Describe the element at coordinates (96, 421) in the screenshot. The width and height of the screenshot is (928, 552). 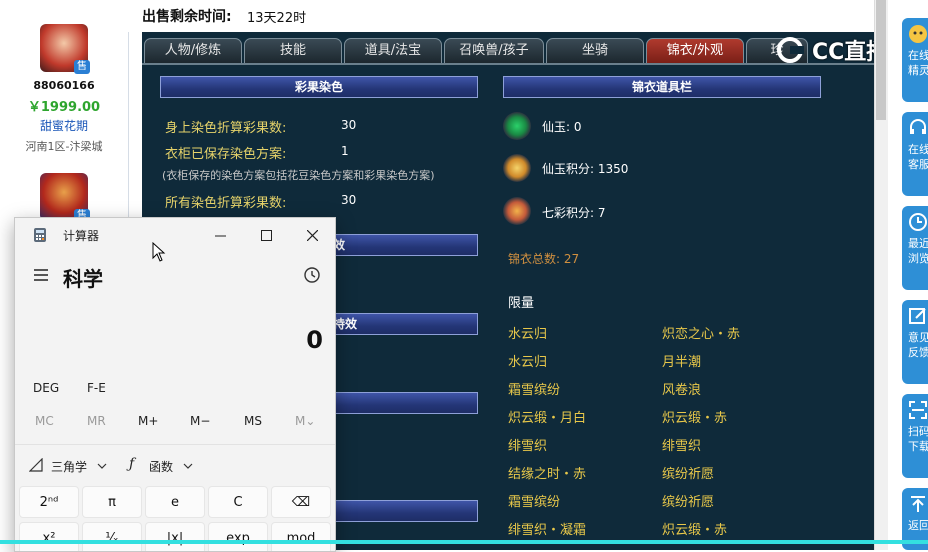
I see `memory-recall-button: MR` at that location.